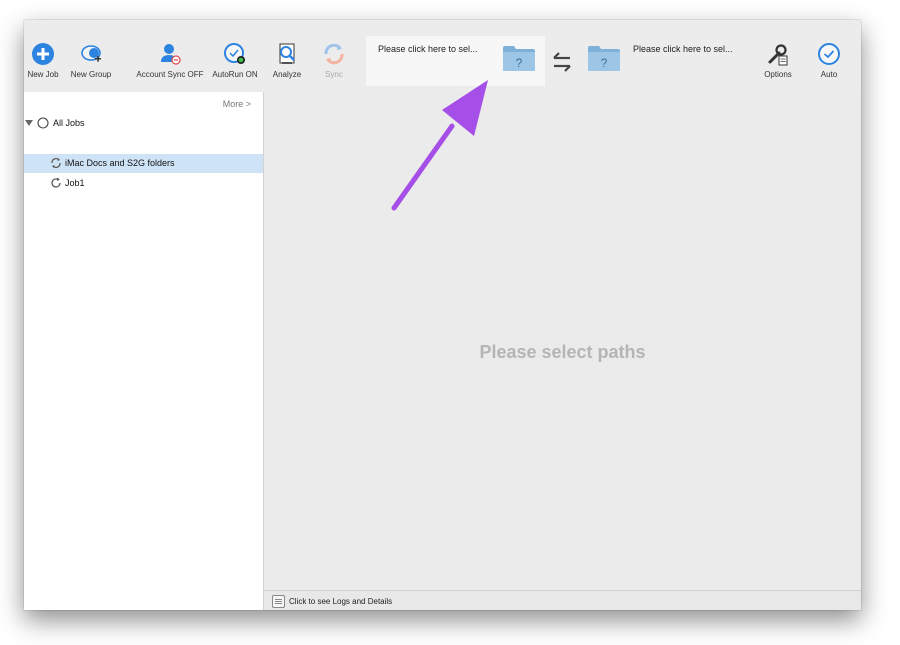  I want to click on empty-state-message: Please select paths, so click(562, 352).